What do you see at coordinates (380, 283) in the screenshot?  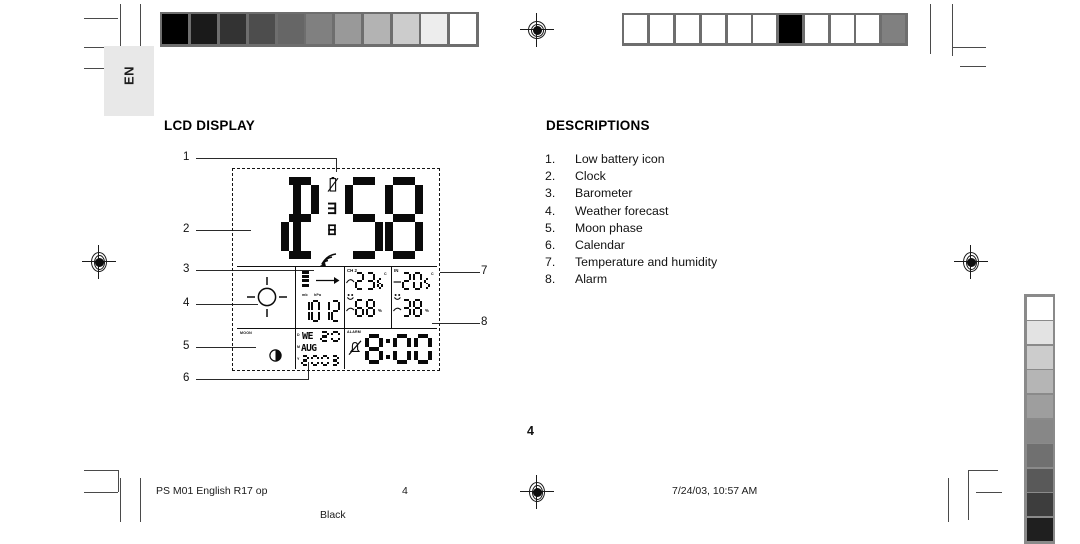 I see `lcd-outdoor-temp-decimal` at bounding box center [380, 283].